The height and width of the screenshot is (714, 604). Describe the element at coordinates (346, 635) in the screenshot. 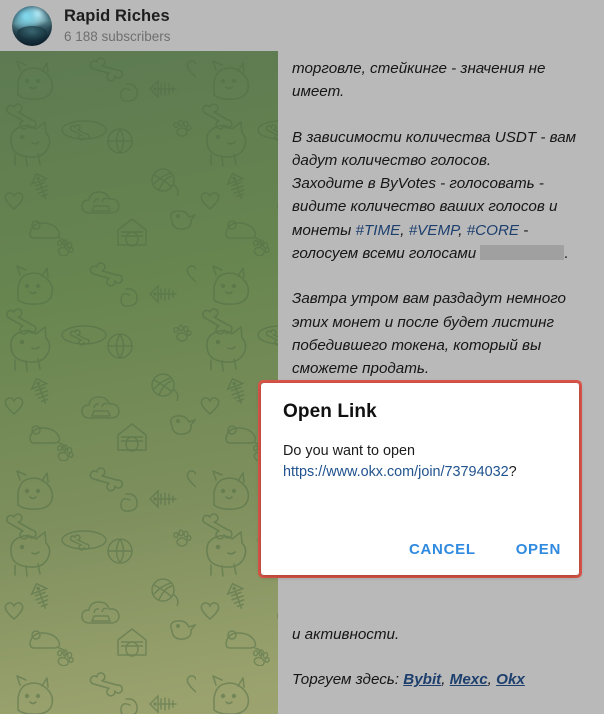

I see `message-line: и активности.` at that location.